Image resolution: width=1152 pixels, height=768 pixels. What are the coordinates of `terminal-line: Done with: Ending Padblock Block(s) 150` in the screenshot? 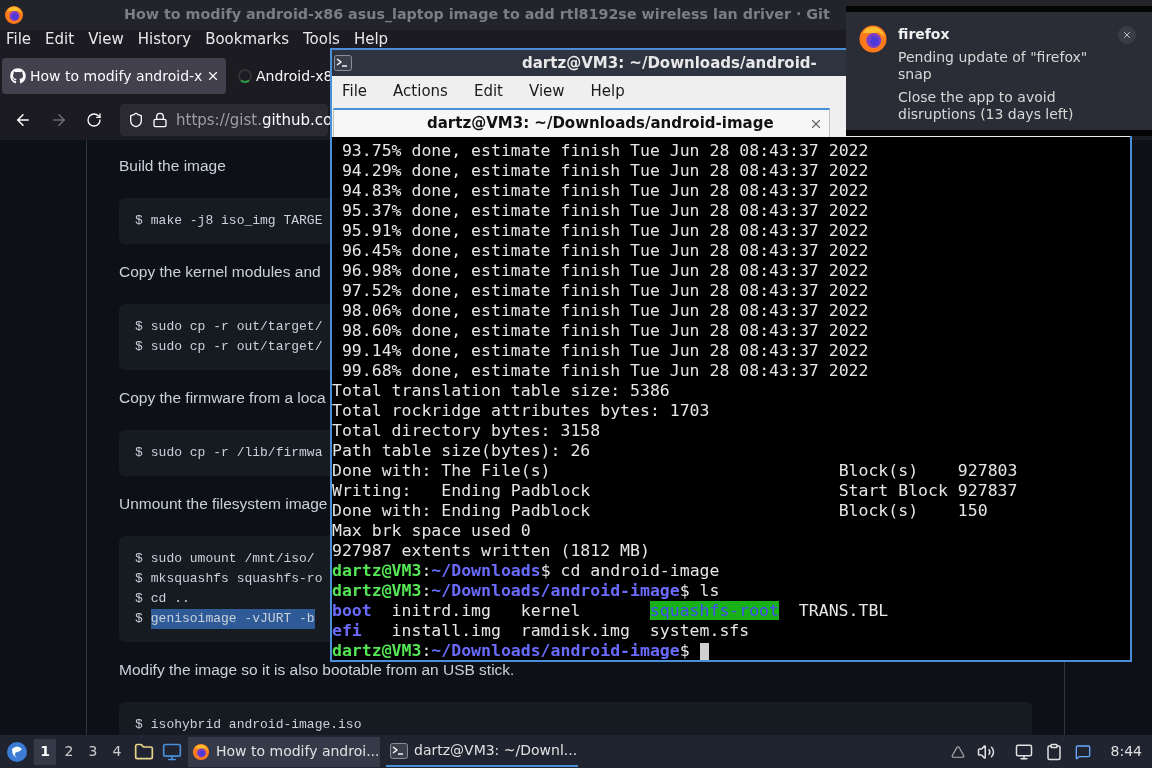 It's located at (660, 511).